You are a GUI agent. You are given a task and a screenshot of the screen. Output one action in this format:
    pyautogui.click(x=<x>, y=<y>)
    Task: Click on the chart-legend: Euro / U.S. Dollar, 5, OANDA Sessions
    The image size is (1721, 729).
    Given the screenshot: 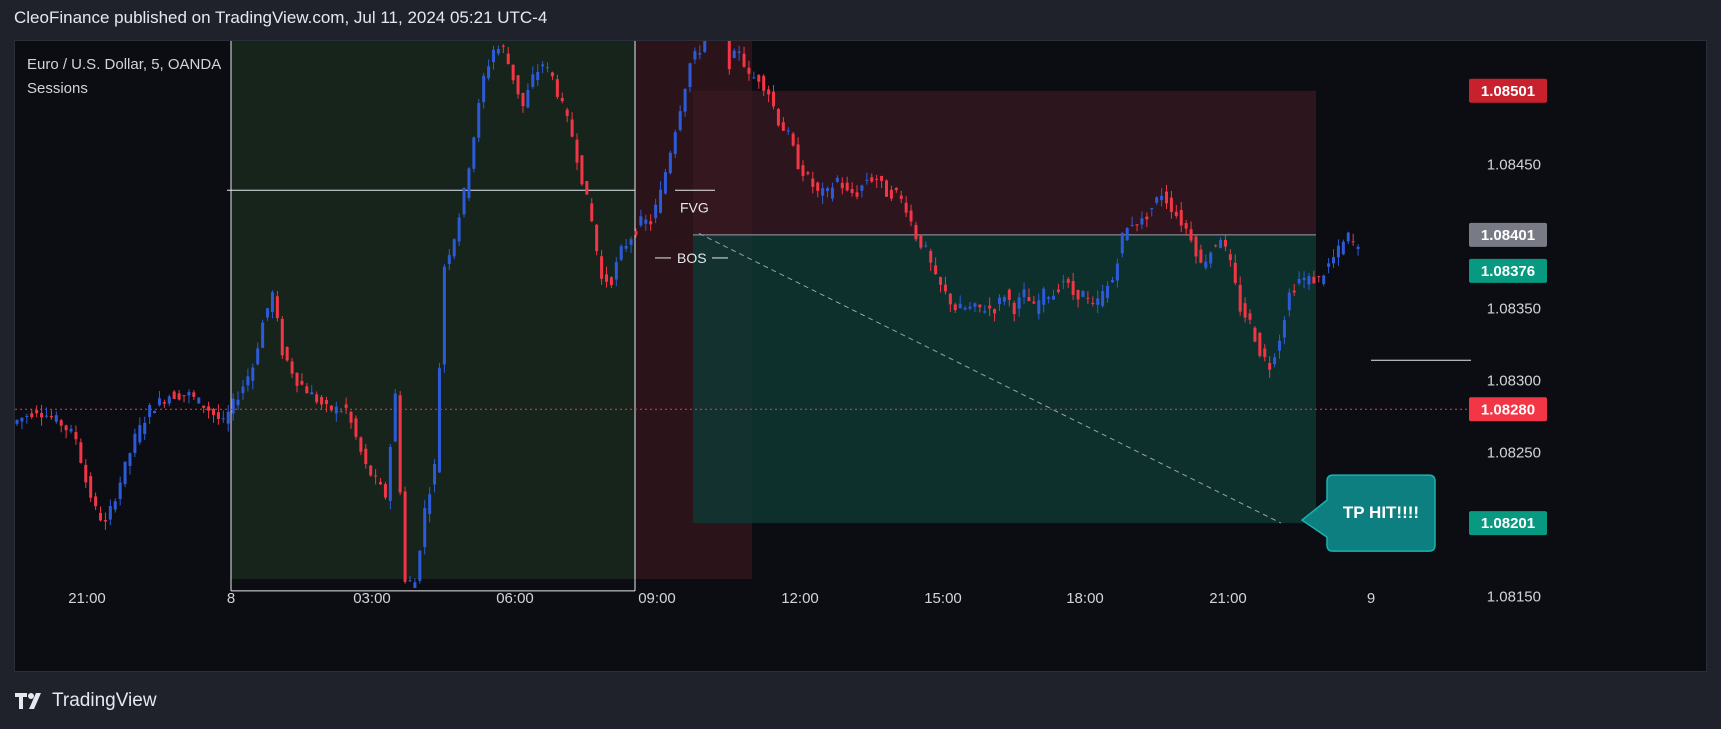 What is the action you would take?
    pyautogui.click(x=124, y=77)
    